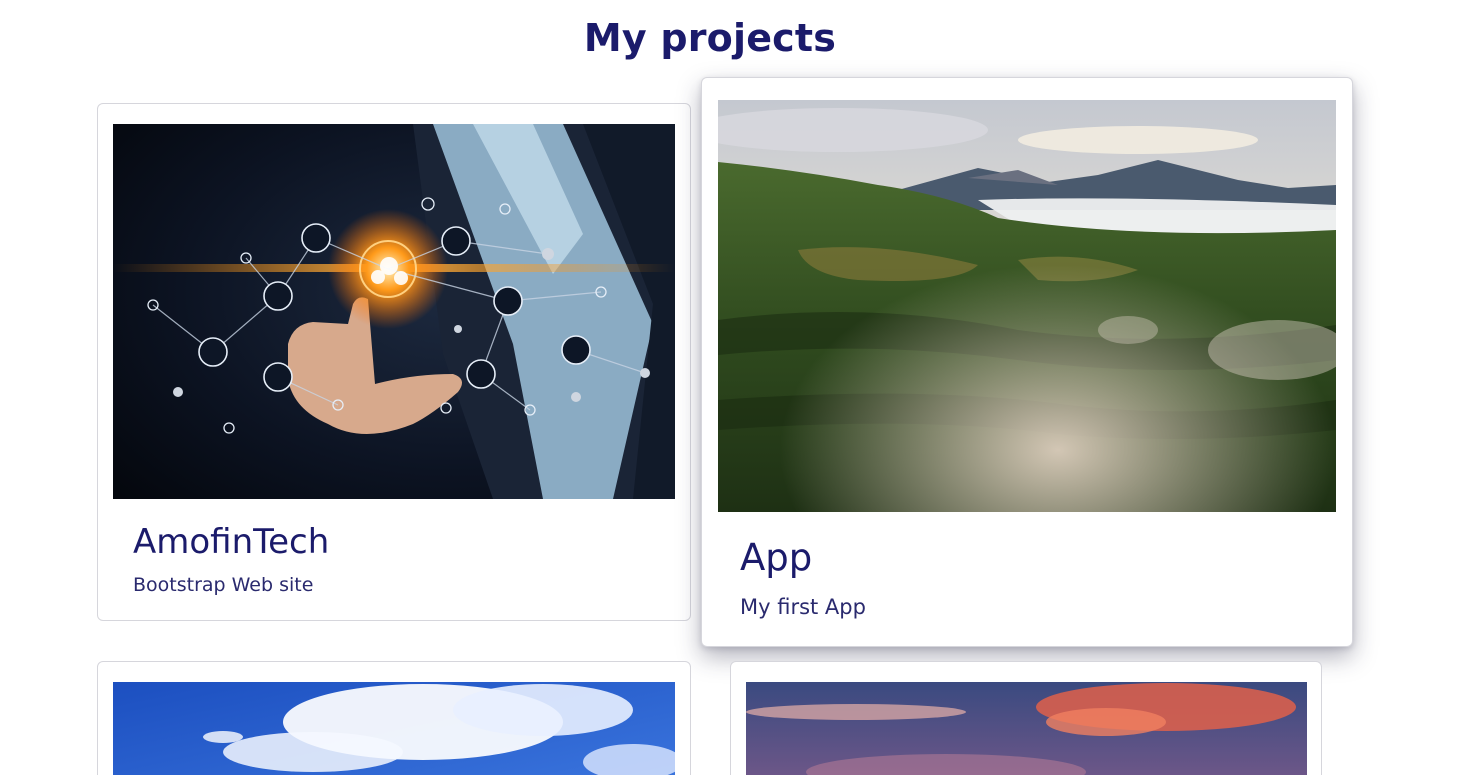  What do you see at coordinates (710, 38) in the screenshot?
I see `page-title: My projects` at bounding box center [710, 38].